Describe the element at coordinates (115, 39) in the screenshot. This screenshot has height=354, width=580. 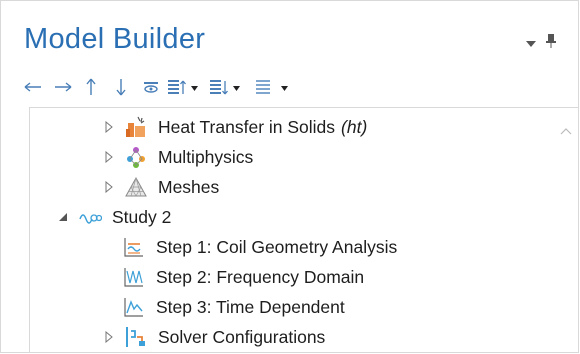
I see `panel-title: Model Builder` at that location.